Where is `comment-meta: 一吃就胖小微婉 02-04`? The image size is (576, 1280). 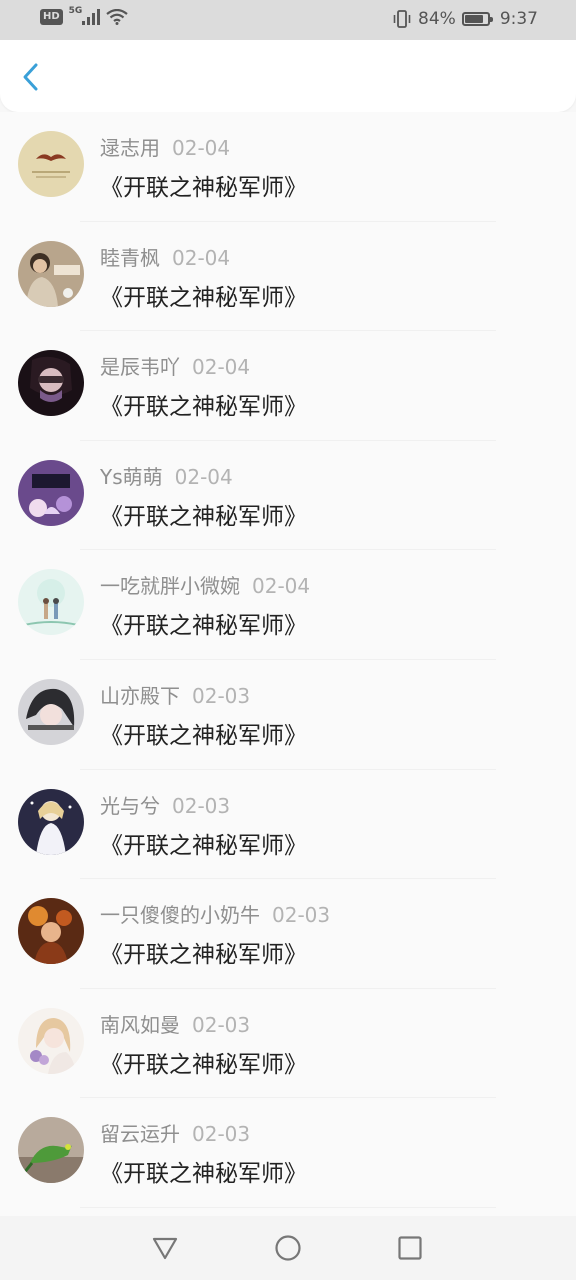
comment-meta: 一吃就胖小微婉 02-04 is located at coordinates (205, 584).